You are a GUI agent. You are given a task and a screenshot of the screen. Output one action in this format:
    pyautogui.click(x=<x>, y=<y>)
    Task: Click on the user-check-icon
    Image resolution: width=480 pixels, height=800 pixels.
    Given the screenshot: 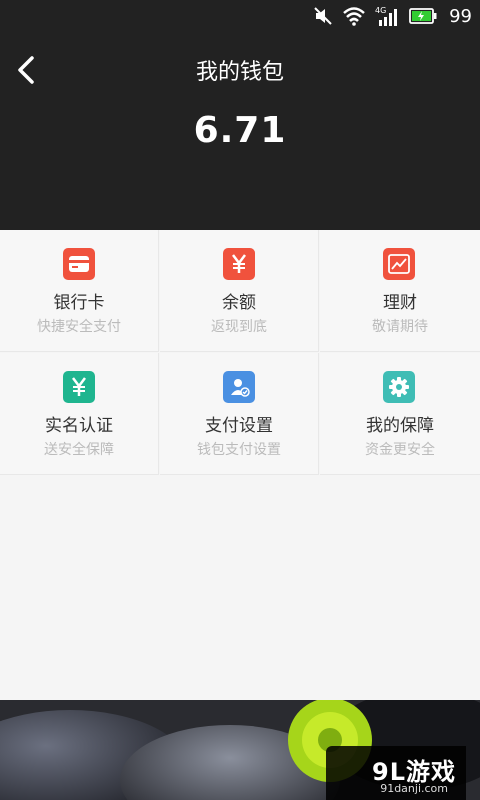 What is the action you would take?
    pyautogui.click(x=239, y=387)
    